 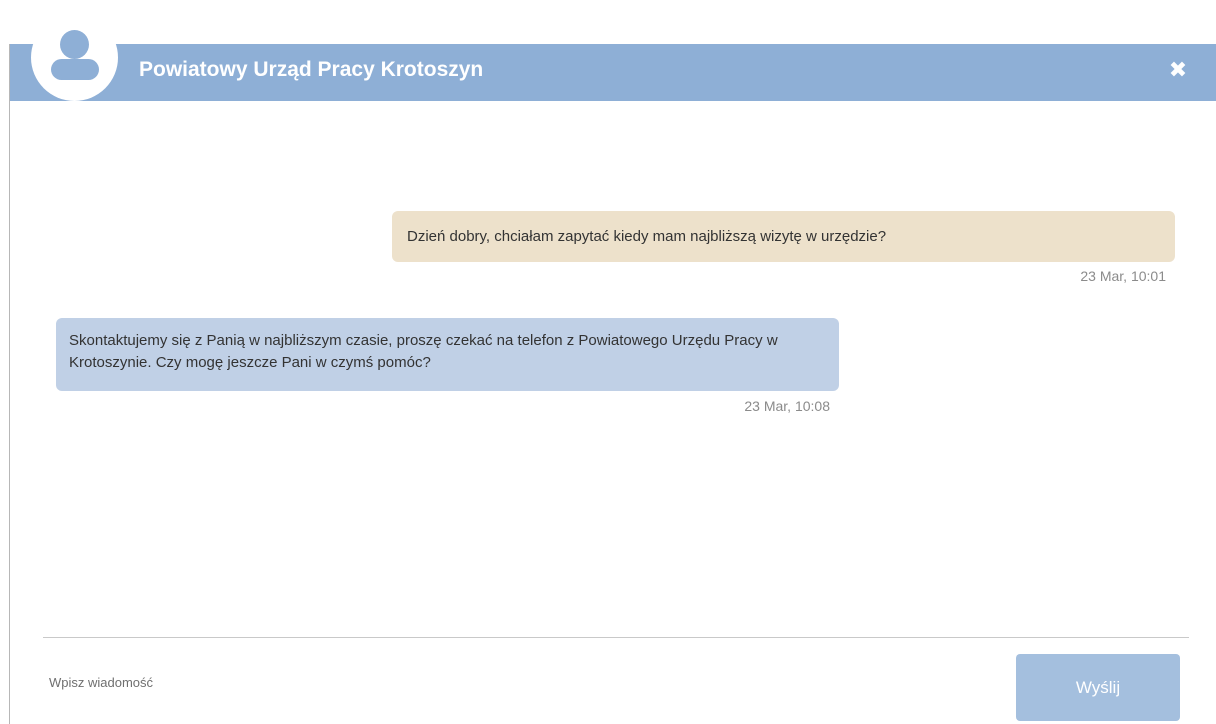 I want to click on user-avatar-icon, so click(x=74, y=57).